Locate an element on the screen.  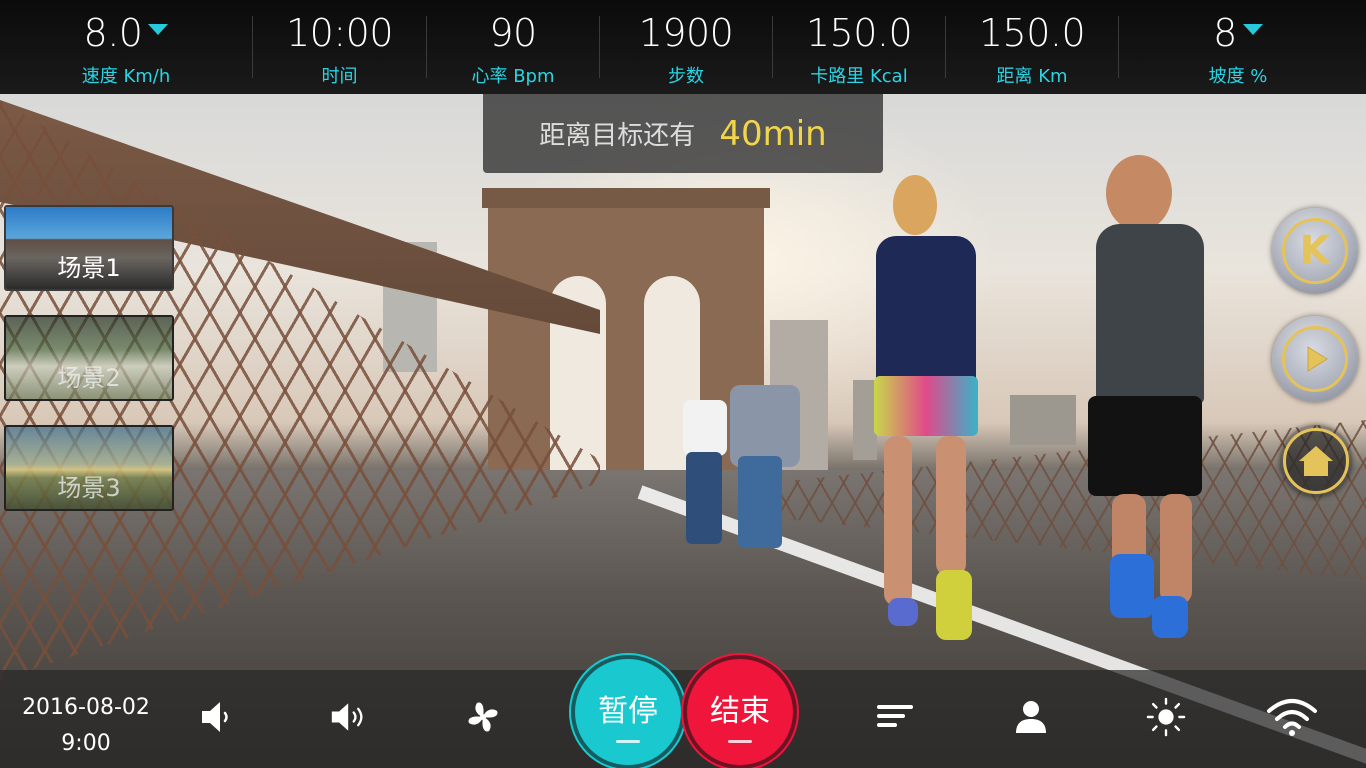
k-icon: K is located at coordinates (1315, 251).